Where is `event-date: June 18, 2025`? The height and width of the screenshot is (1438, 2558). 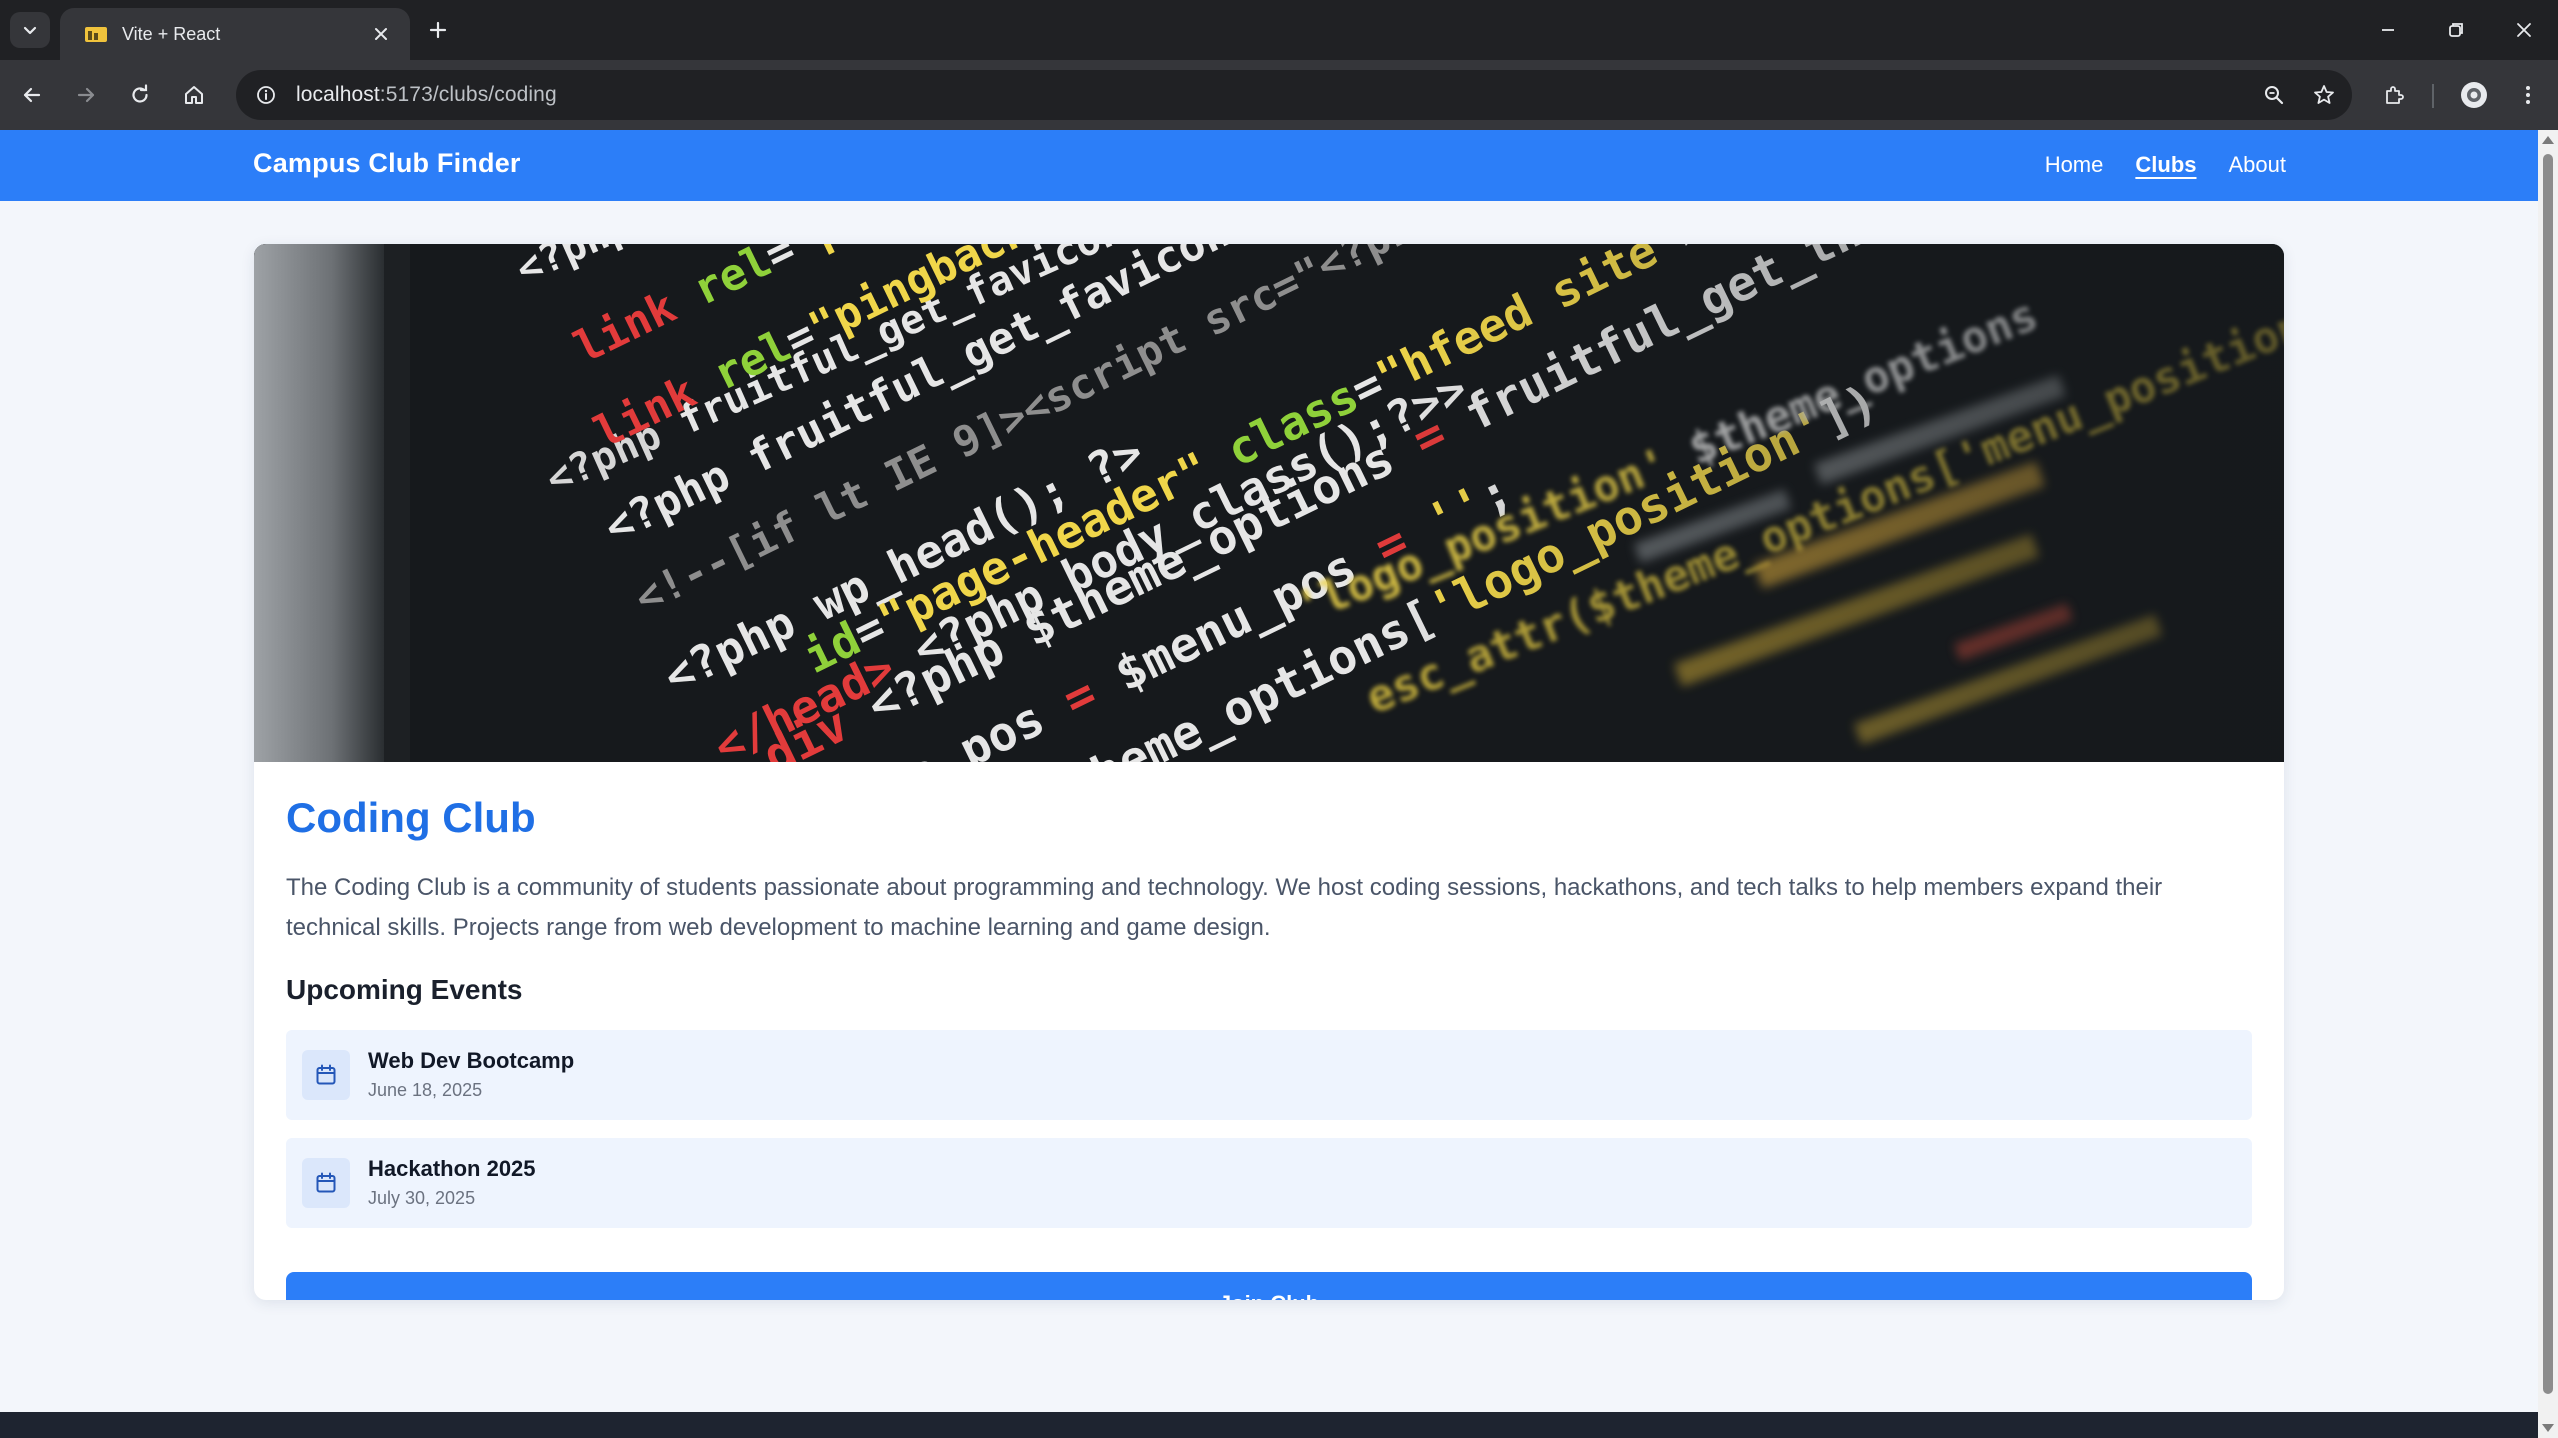 event-date: June 18, 2025 is located at coordinates (425, 1090).